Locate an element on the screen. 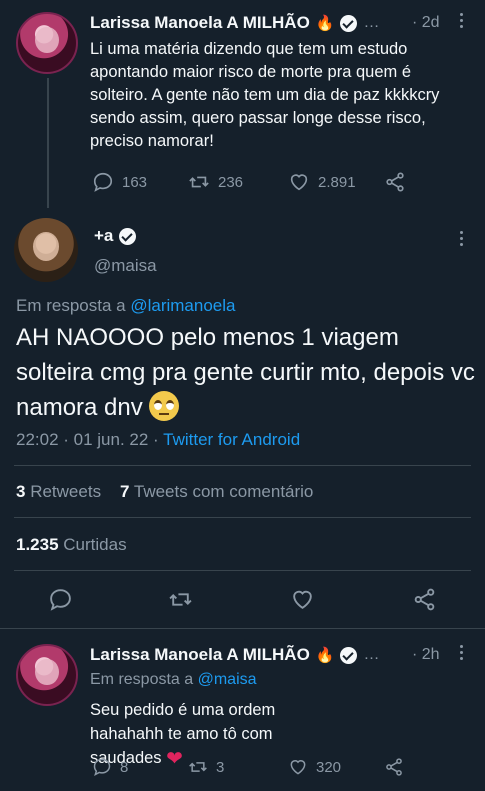 This screenshot has width=485, height=791. reply-context: Em resposta a @maisa is located at coordinates (173, 680).